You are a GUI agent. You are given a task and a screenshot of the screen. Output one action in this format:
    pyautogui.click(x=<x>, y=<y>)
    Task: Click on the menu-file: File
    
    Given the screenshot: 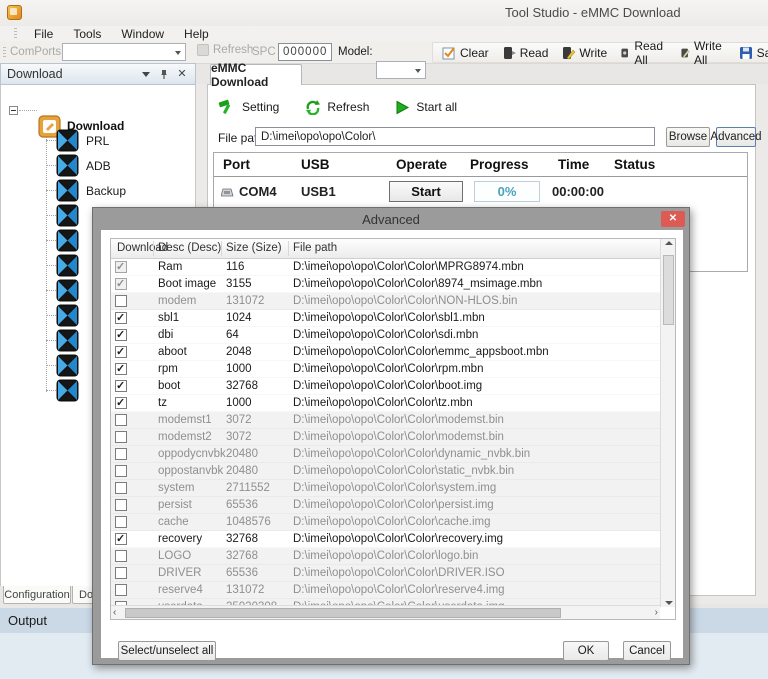 What is the action you would take?
    pyautogui.click(x=43, y=34)
    